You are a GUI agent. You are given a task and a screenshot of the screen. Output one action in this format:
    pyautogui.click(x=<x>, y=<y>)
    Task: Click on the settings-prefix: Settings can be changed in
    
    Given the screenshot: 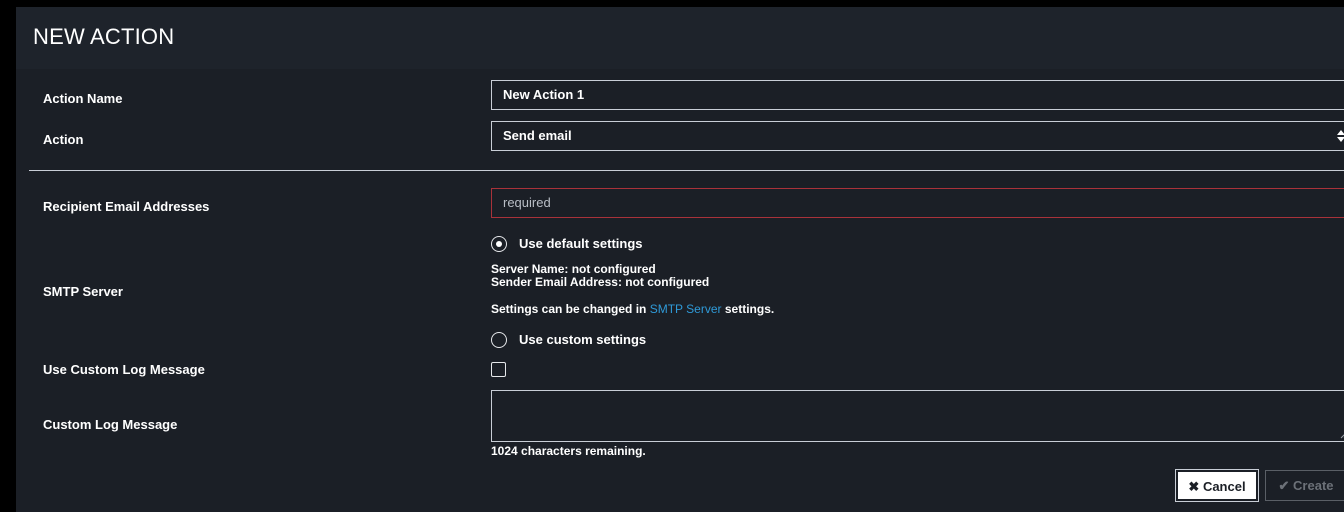 What is the action you would take?
    pyautogui.click(x=569, y=309)
    